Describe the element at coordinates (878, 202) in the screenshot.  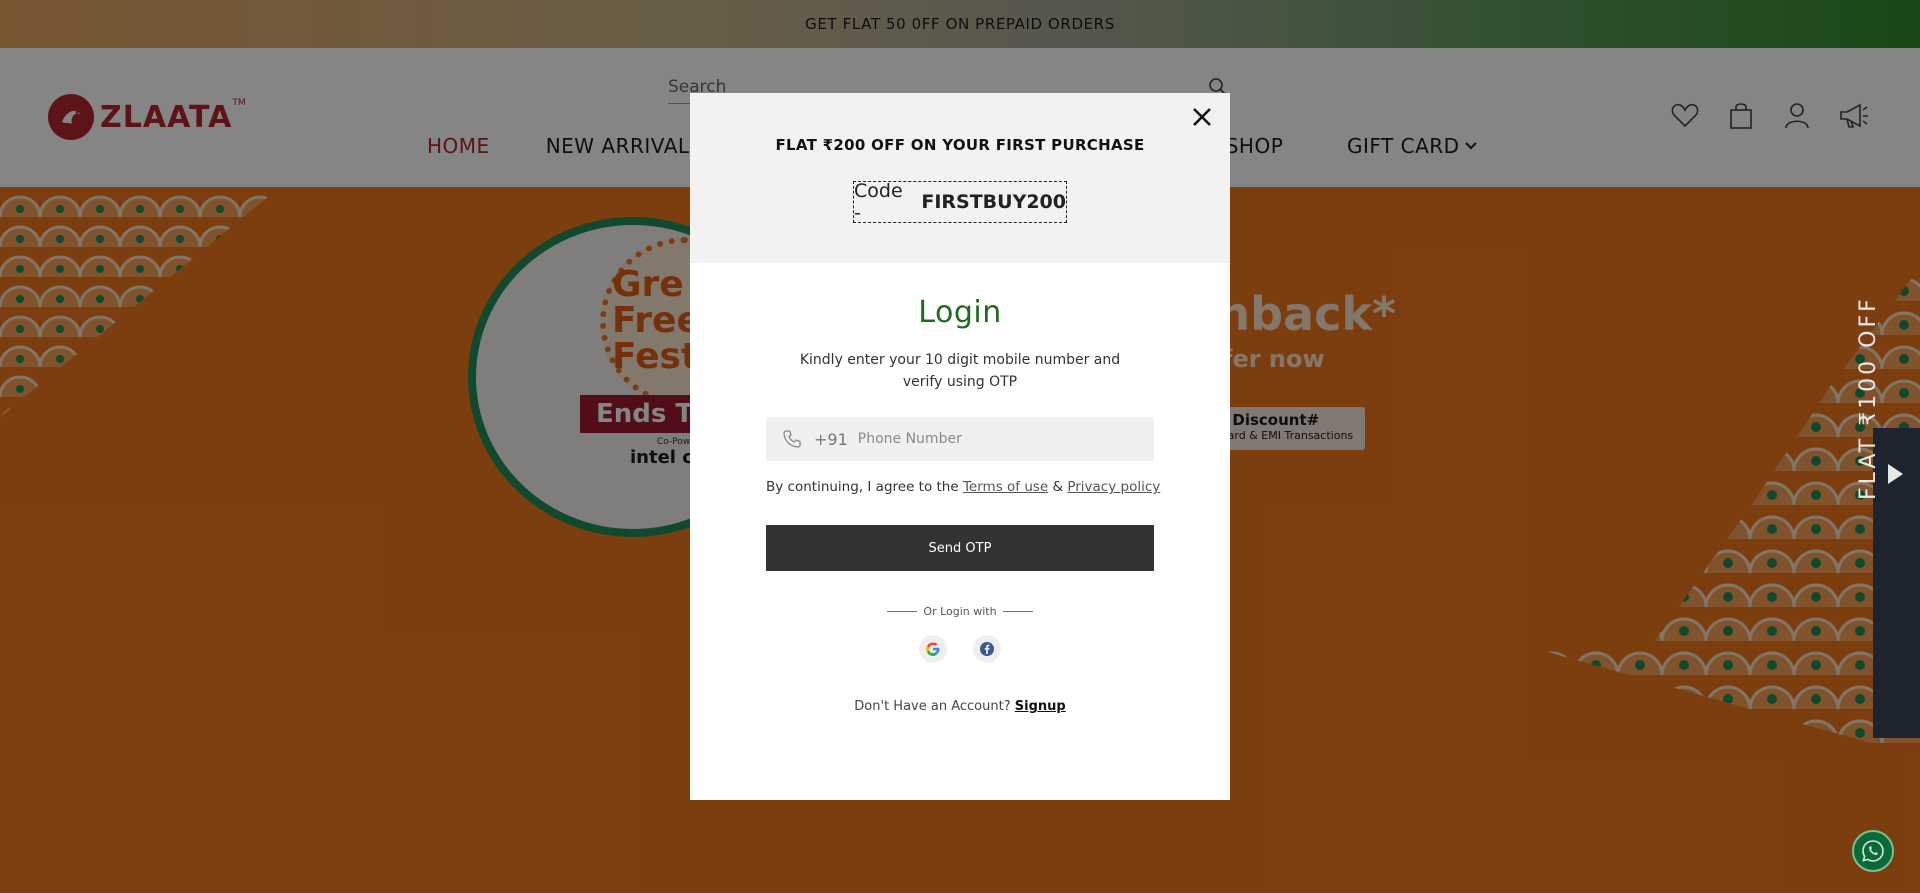
I see `promo-code-prefix: Code -` at that location.